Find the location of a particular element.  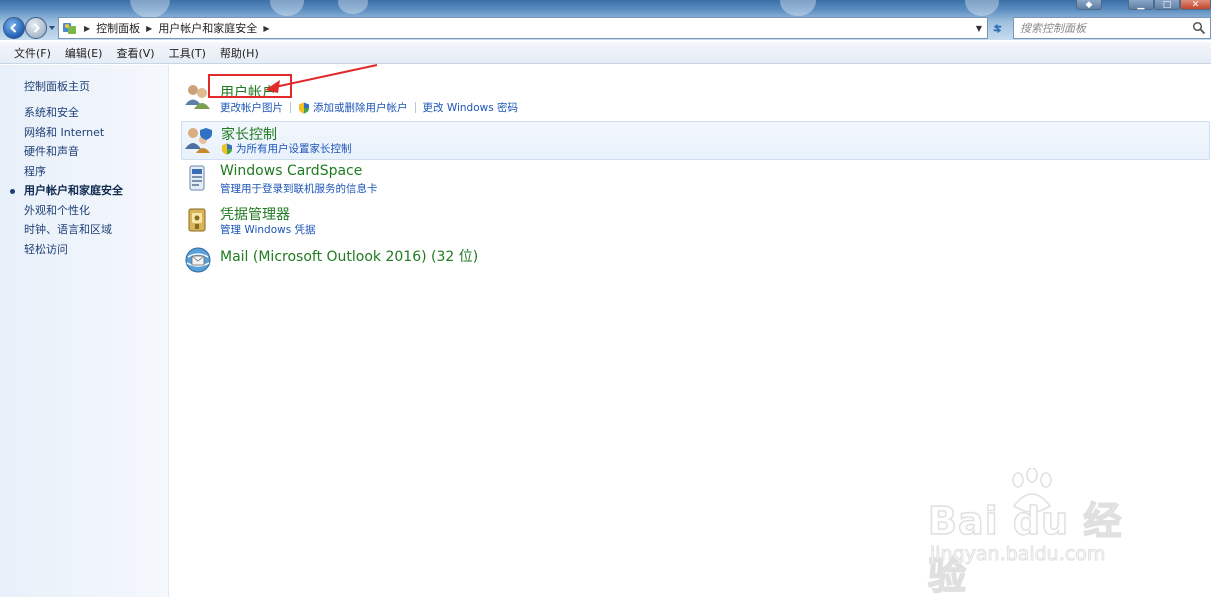

window-extra-button: ◆ is located at coordinates (1089, 5).